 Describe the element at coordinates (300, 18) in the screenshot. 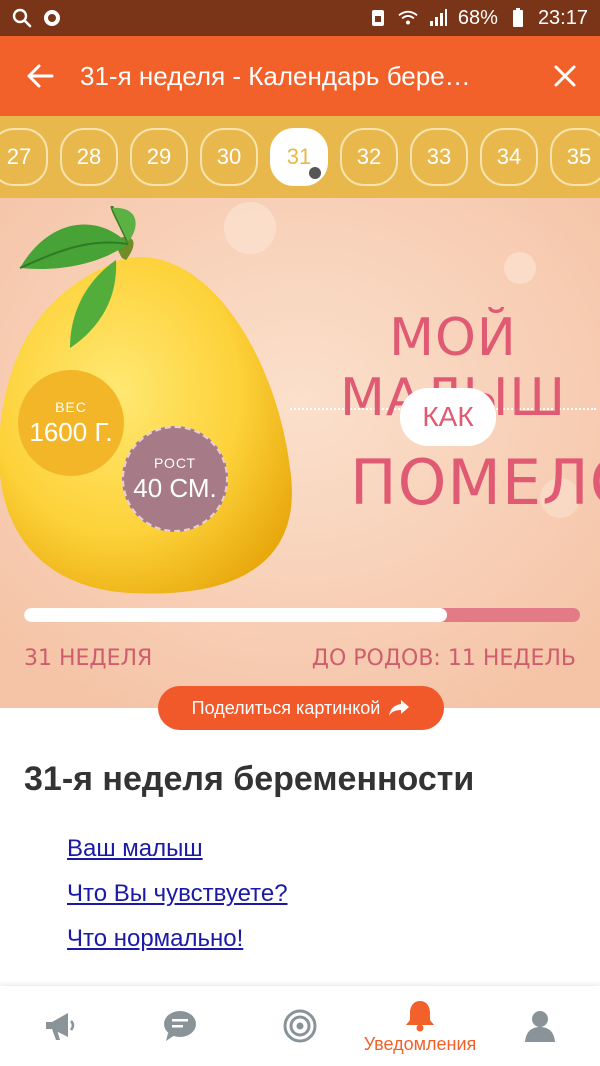

I see `status-bar: 68% 23:17` at that location.